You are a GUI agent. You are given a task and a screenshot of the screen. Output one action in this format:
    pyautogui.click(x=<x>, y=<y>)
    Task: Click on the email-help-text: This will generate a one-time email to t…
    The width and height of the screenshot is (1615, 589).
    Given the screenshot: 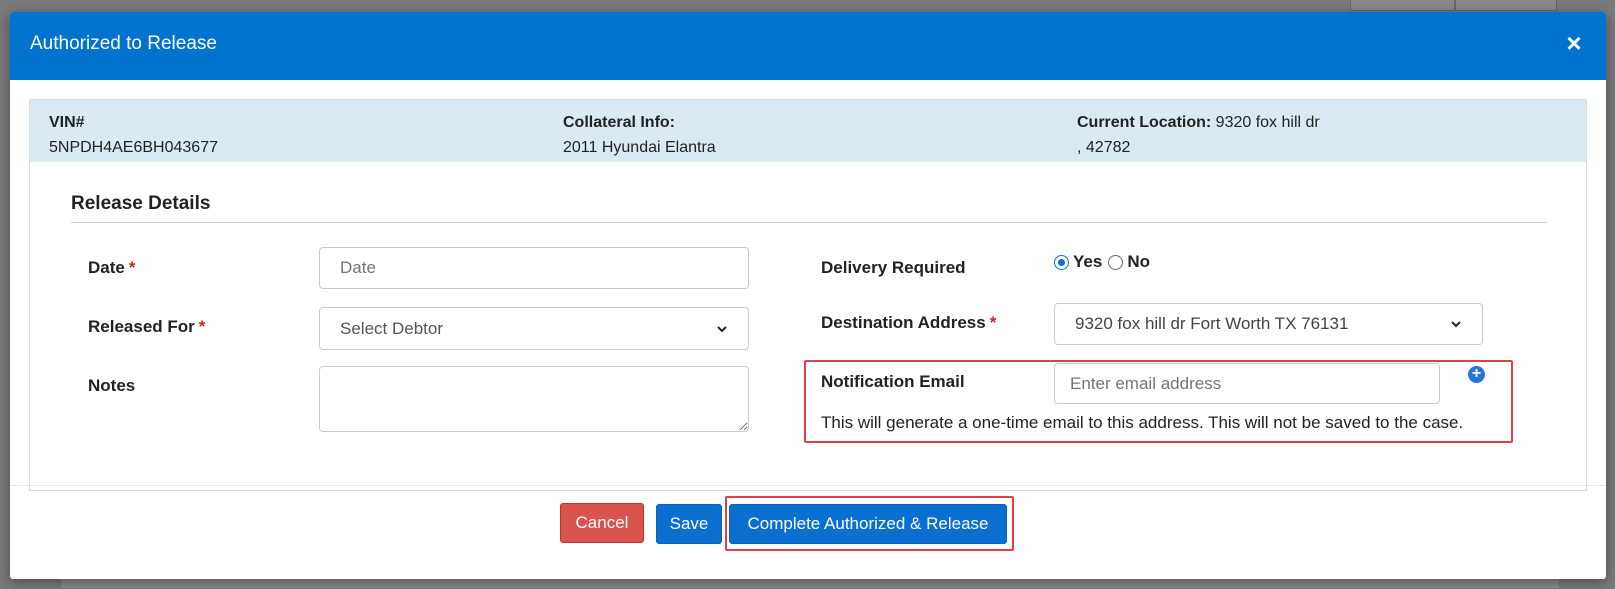 What is the action you would take?
    pyautogui.click(x=1142, y=422)
    